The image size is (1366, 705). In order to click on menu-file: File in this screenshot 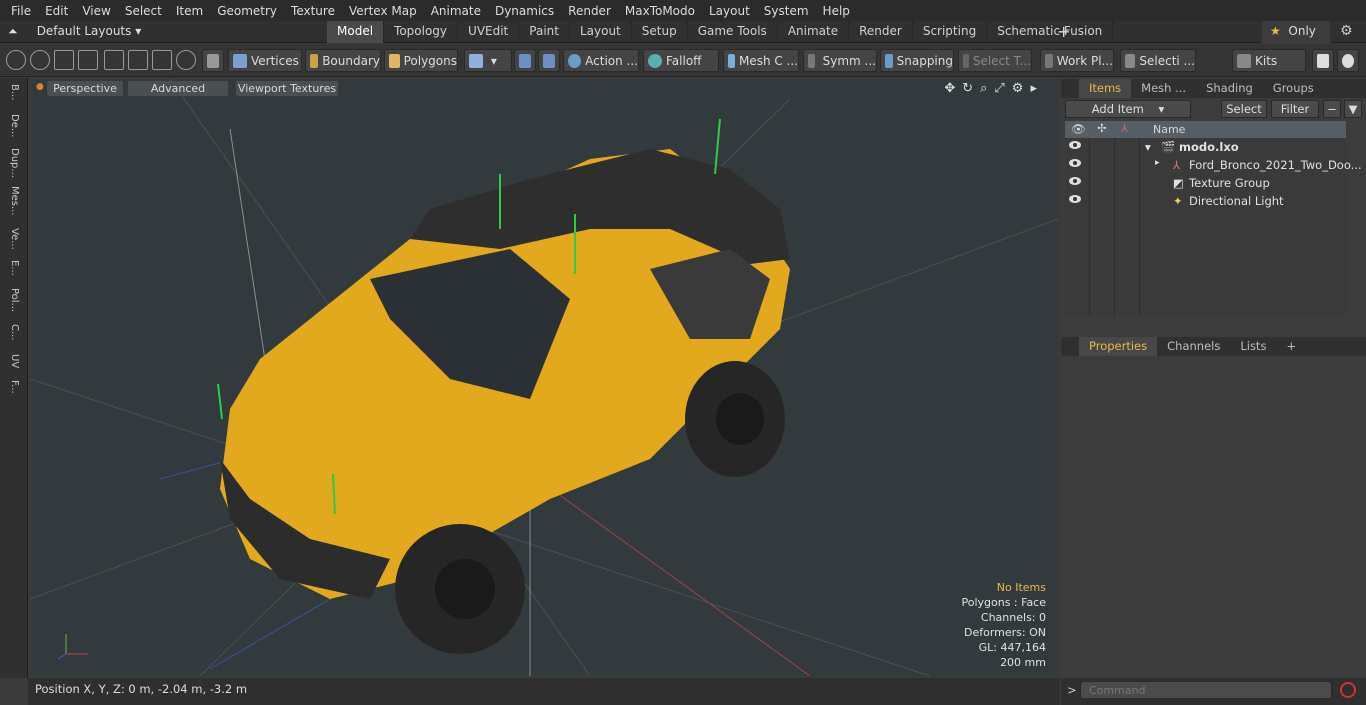, I will do `click(21, 11)`.